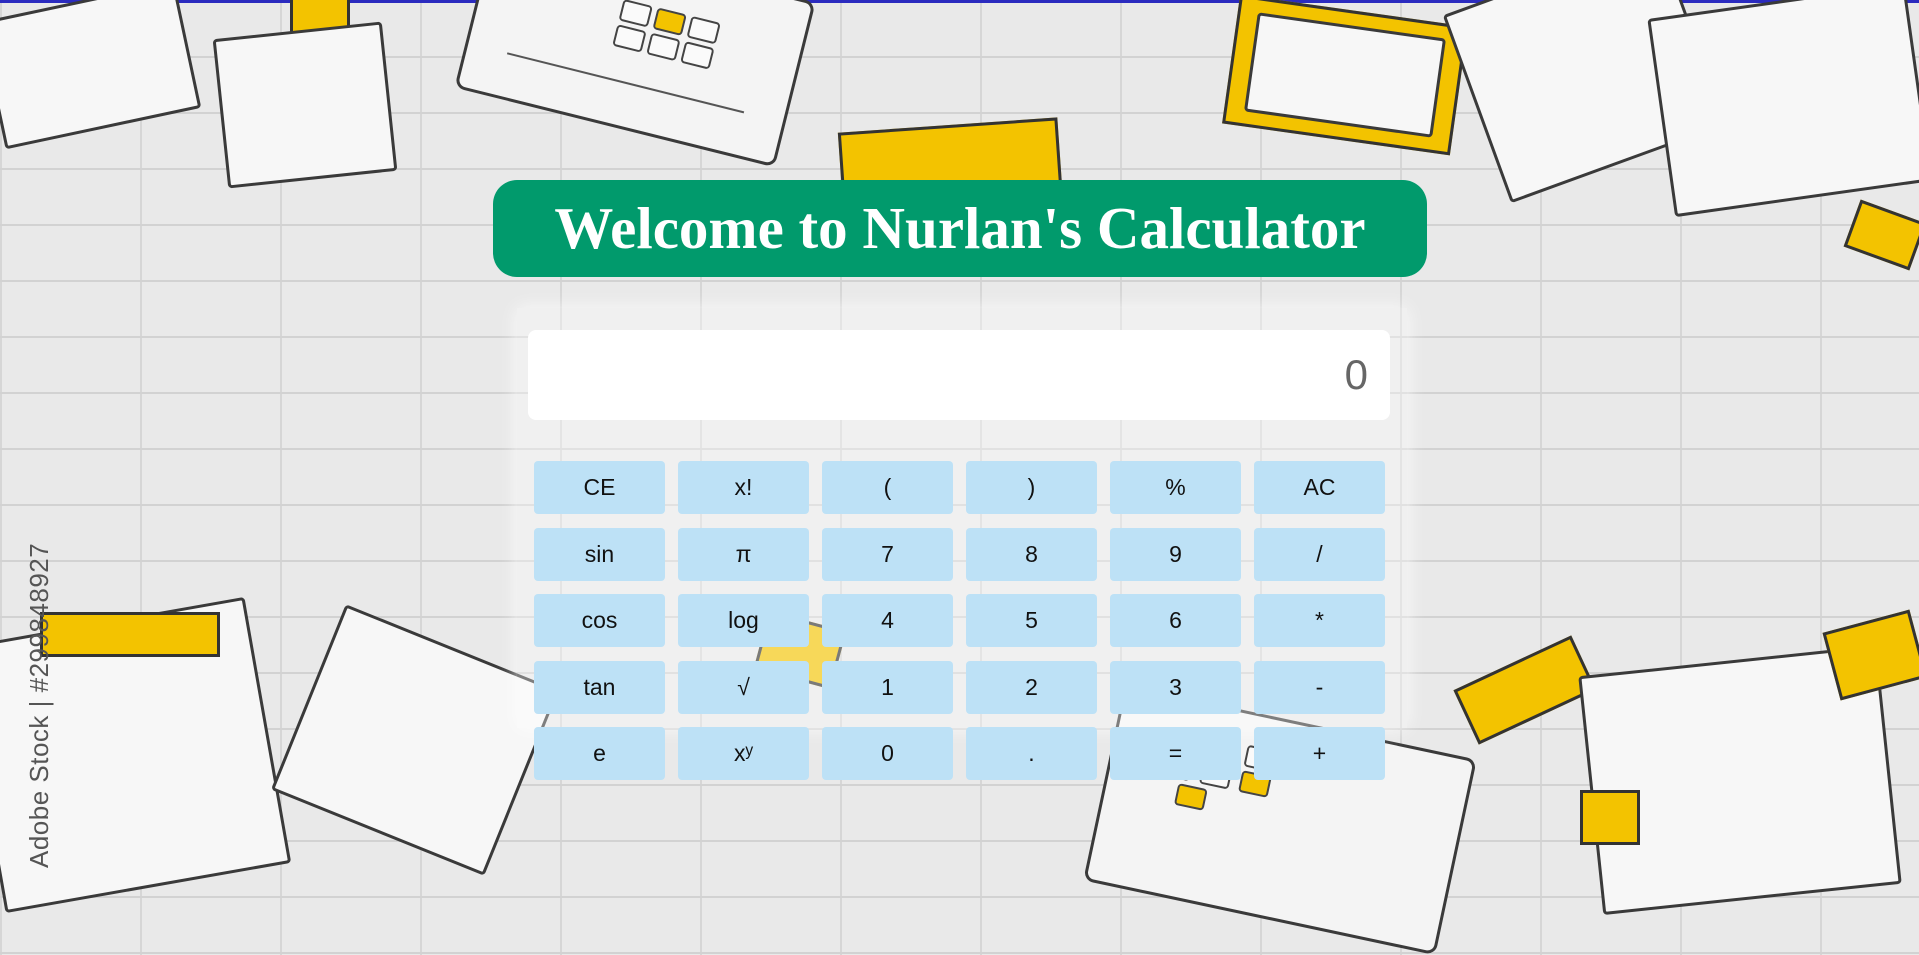 The height and width of the screenshot is (955, 1919). Describe the element at coordinates (959, 375) in the screenshot. I see `calculator-display: 0` at that location.